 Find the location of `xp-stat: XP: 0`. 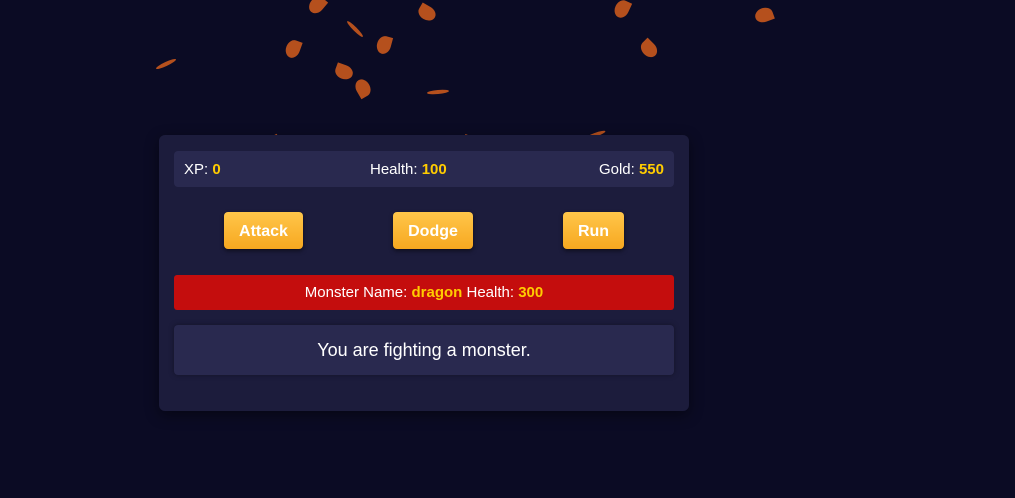

xp-stat: XP: 0 is located at coordinates (202, 169).